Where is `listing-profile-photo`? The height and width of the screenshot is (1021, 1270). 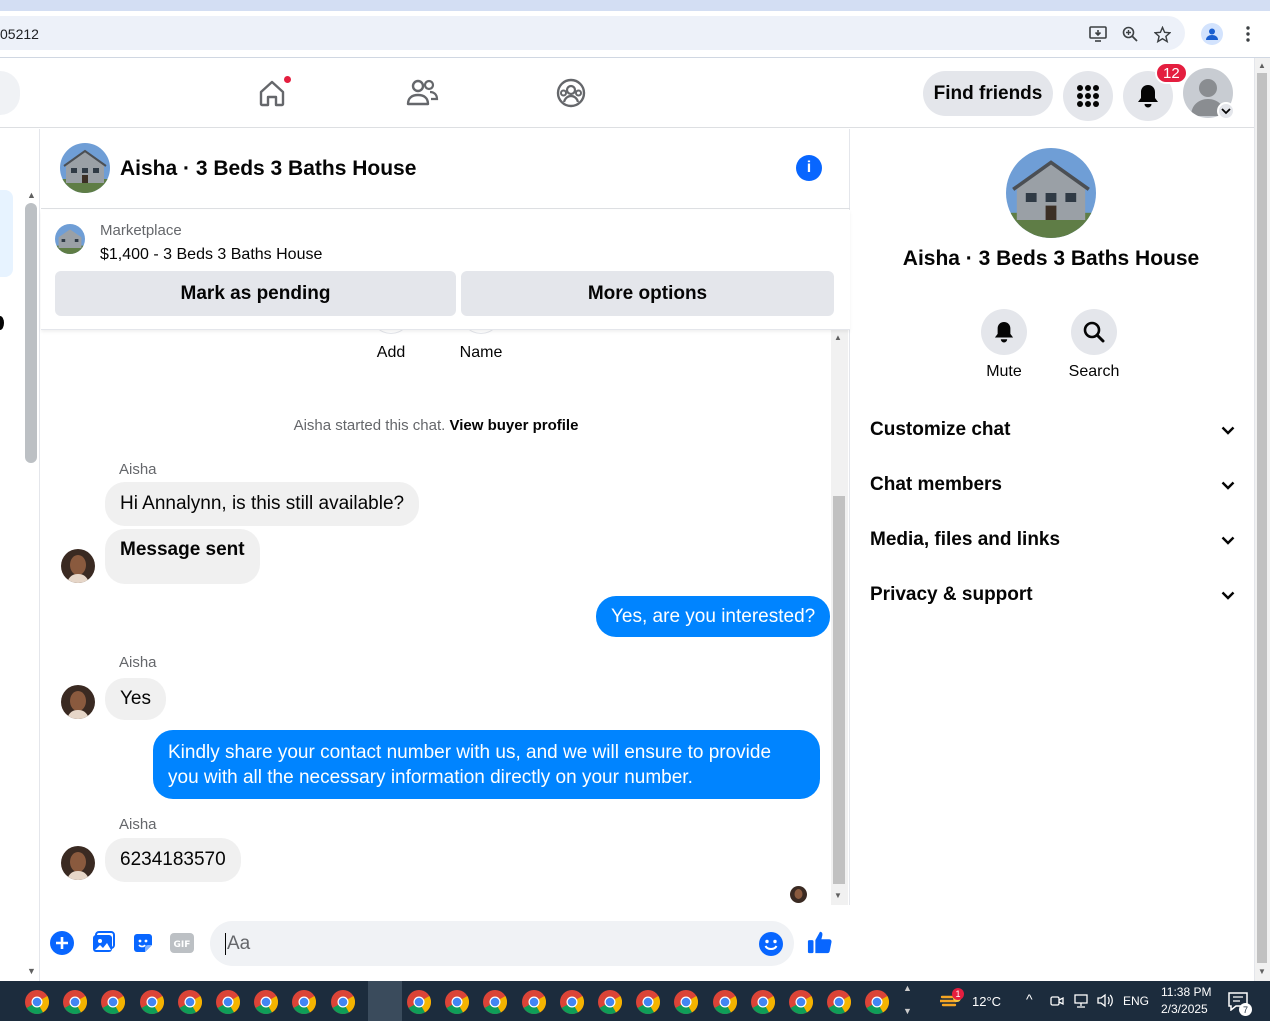
listing-profile-photo is located at coordinates (1051, 193).